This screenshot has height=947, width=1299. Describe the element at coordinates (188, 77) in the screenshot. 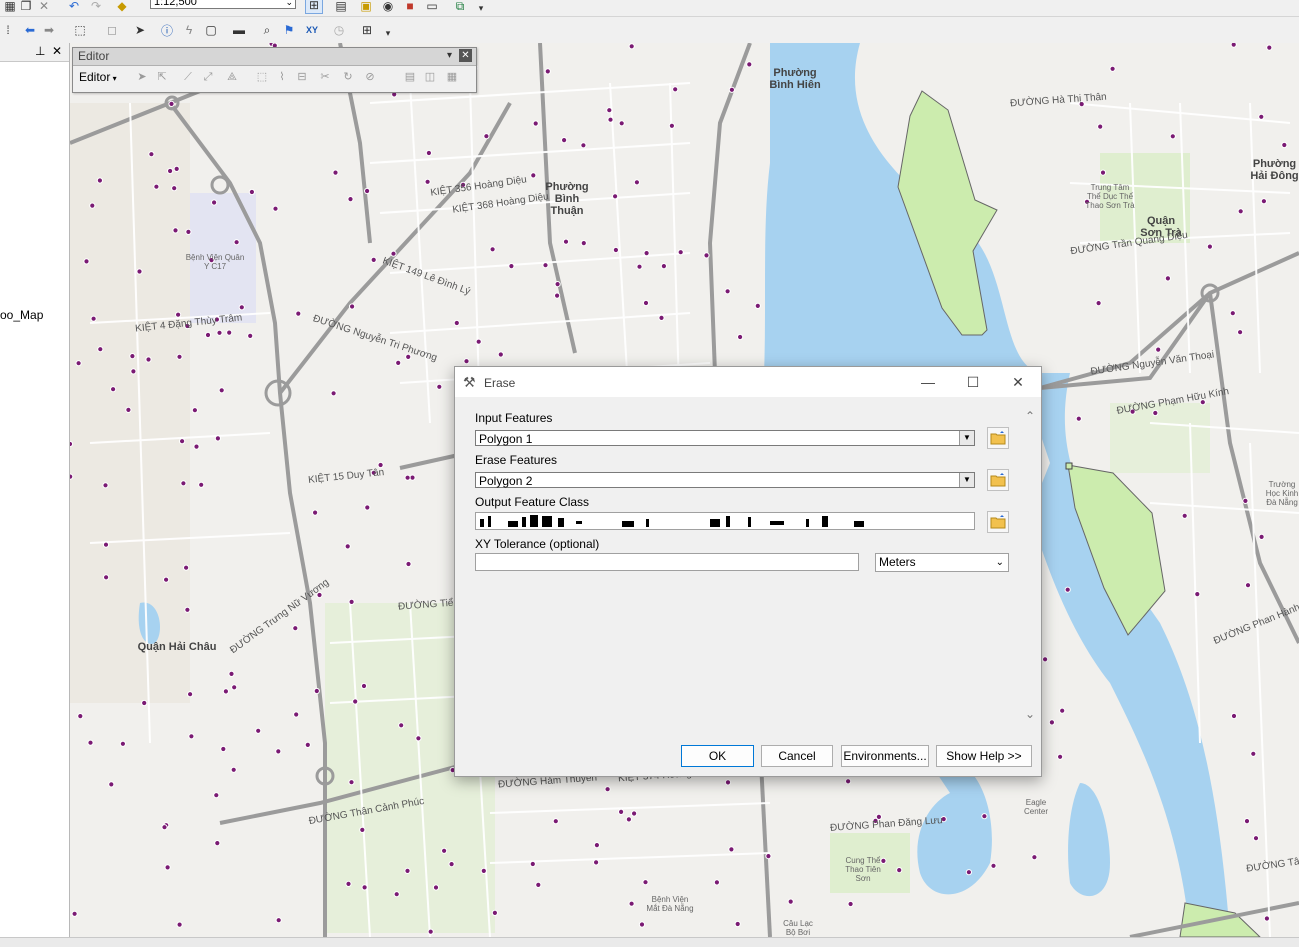

I see `straight-segment-icon: ⟋` at that location.